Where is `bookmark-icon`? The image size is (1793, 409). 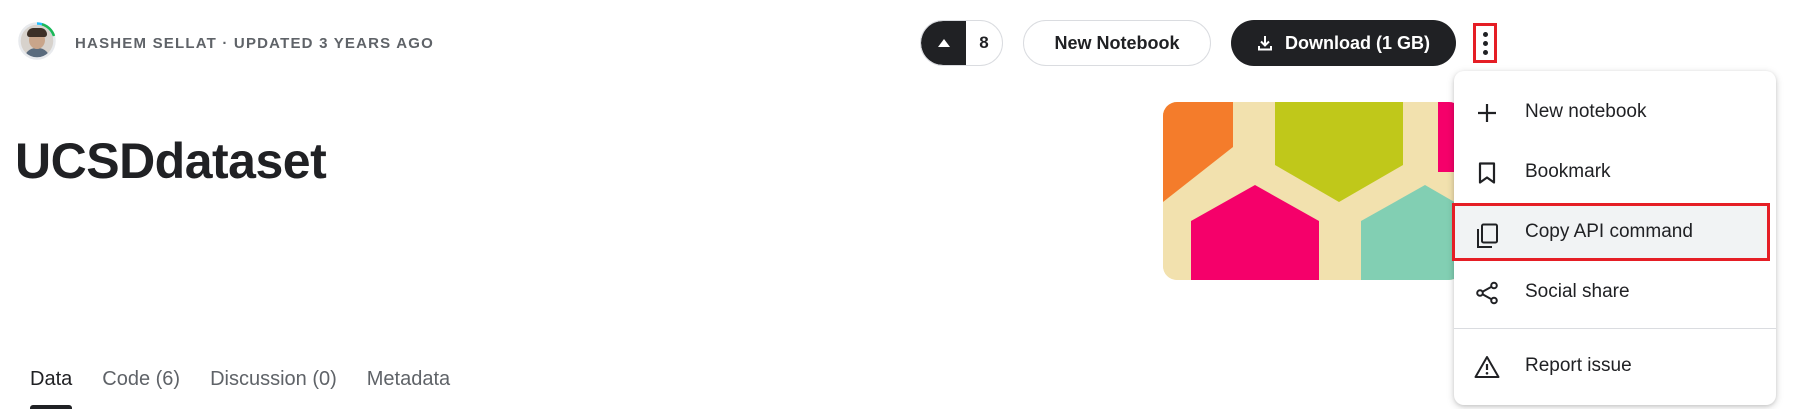
bookmark-icon is located at coordinates (1487, 173).